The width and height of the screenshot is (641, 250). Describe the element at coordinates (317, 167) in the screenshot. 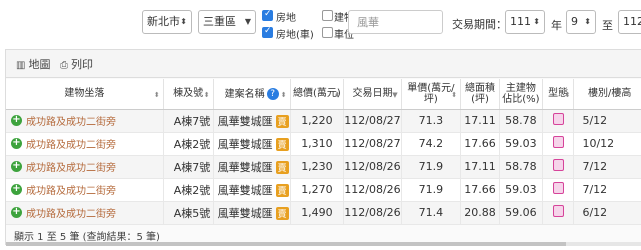

I see `cell-price: 1,230` at that location.